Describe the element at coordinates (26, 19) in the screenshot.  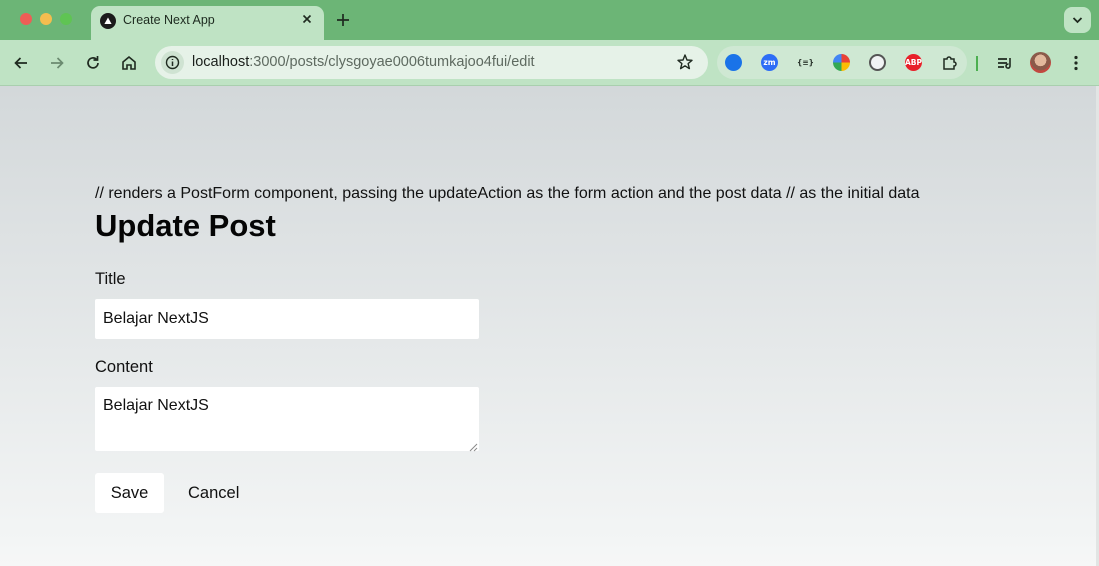
I see `close-window-button` at that location.